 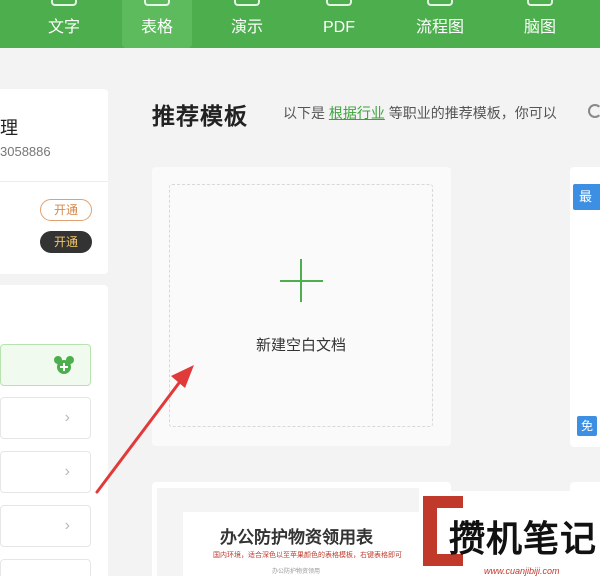 What do you see at coordinates (144, 429) in the screenshot?
I see `annotation-arrow` at bounding box center [144, 429].